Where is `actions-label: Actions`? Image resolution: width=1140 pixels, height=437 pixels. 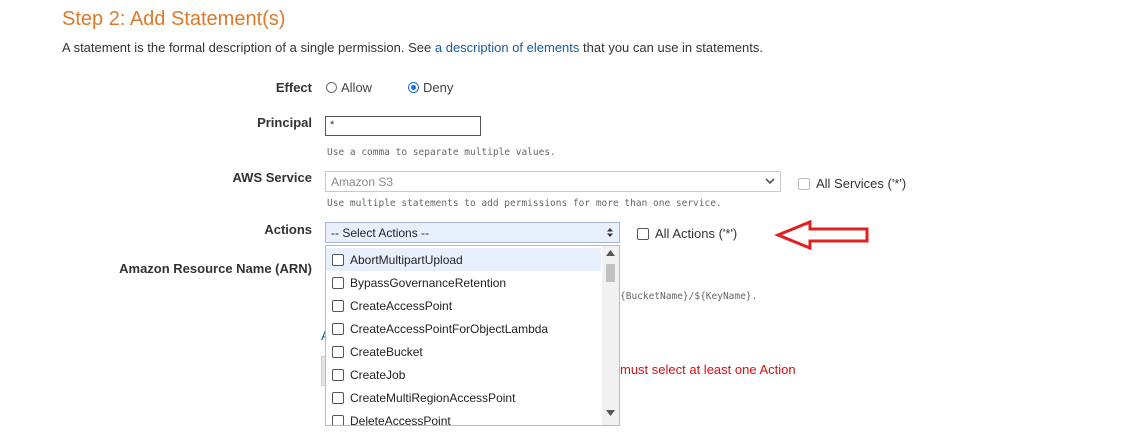 actions-label: Actions is located at coordinates (288, 229).